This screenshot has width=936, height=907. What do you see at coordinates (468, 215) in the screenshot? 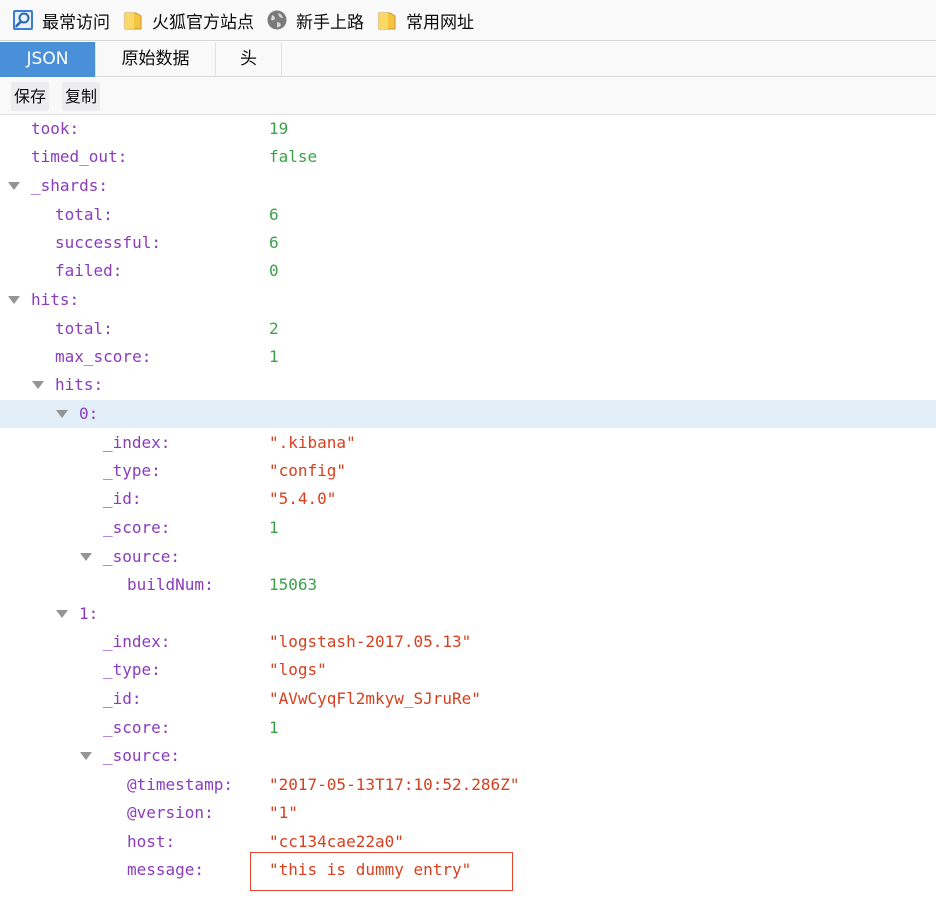
I see `tree-row: total: 6` at bounding box center [468, 215].